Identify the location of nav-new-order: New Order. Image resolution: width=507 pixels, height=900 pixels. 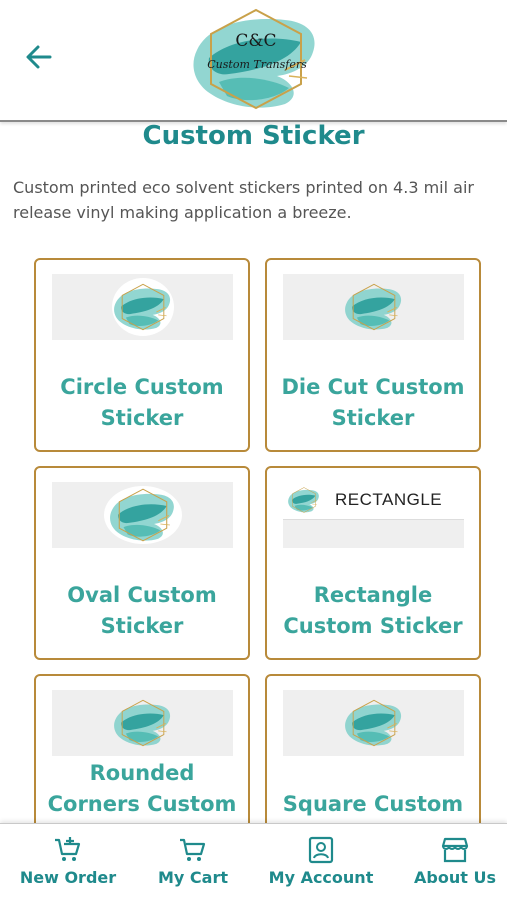
(68, 862).